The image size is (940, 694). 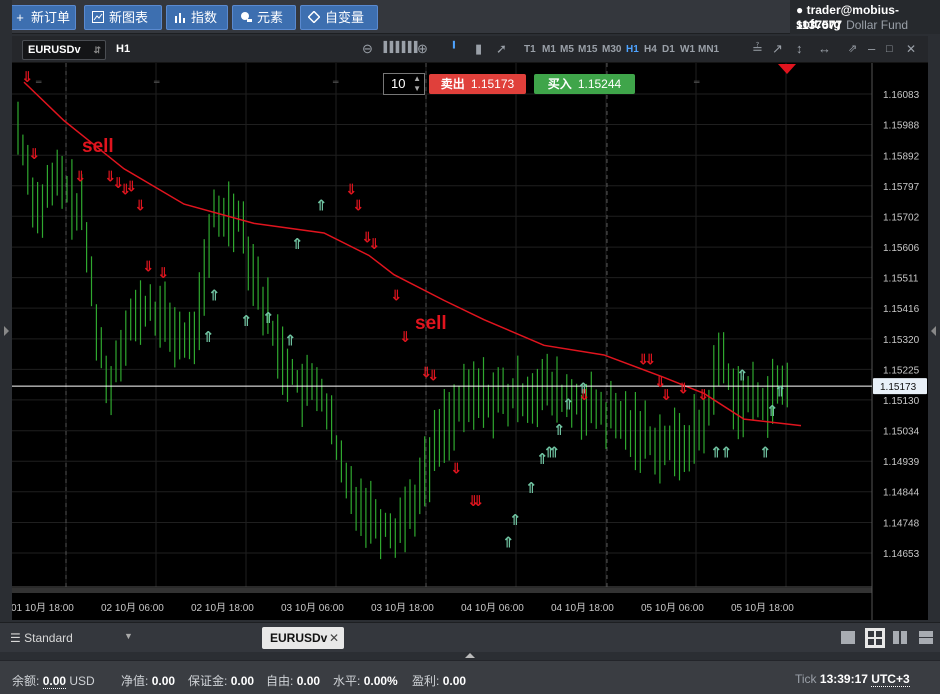 I want to click on new-chart-button: 新图表, so click(x=123, y=17).